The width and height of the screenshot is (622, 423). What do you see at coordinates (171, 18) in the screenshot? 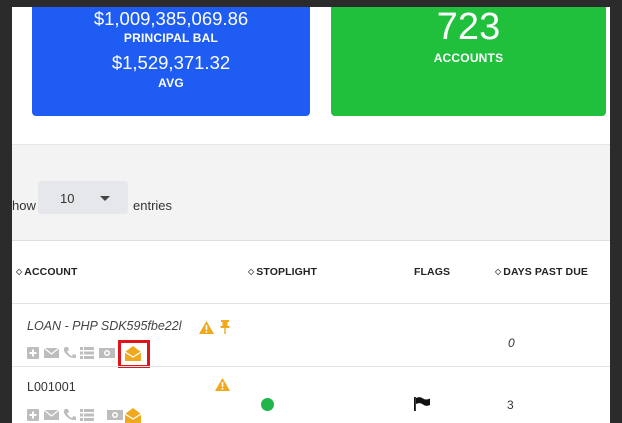
I see `principal-balance-value: $1,009,385,069.86` at bounding box center [171, 18].